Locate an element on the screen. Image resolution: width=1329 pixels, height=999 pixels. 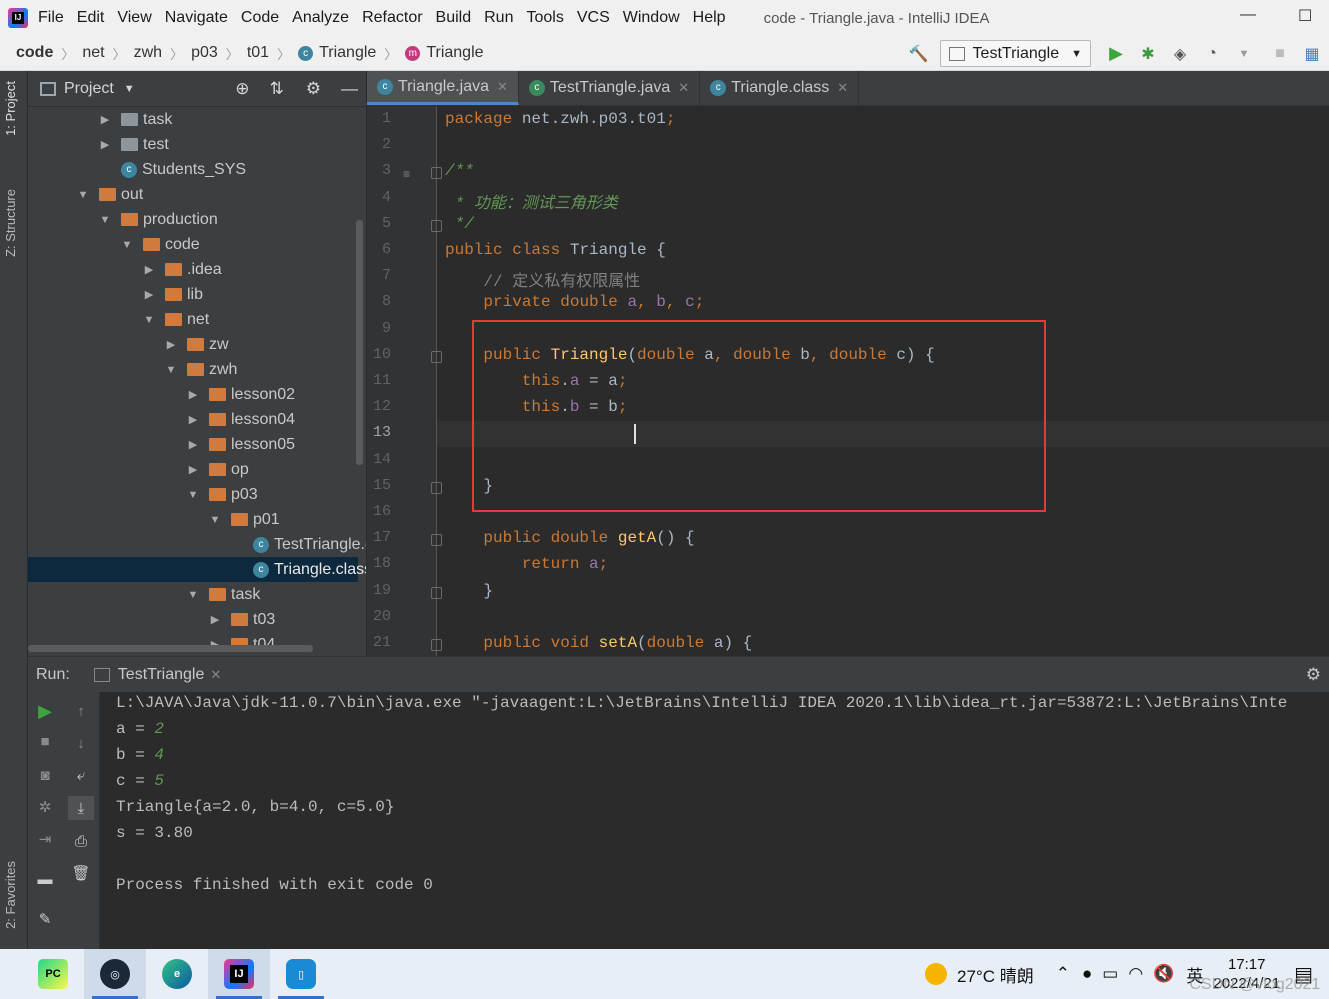
hide-panel-icon: — is located at coordinates (349, 89).